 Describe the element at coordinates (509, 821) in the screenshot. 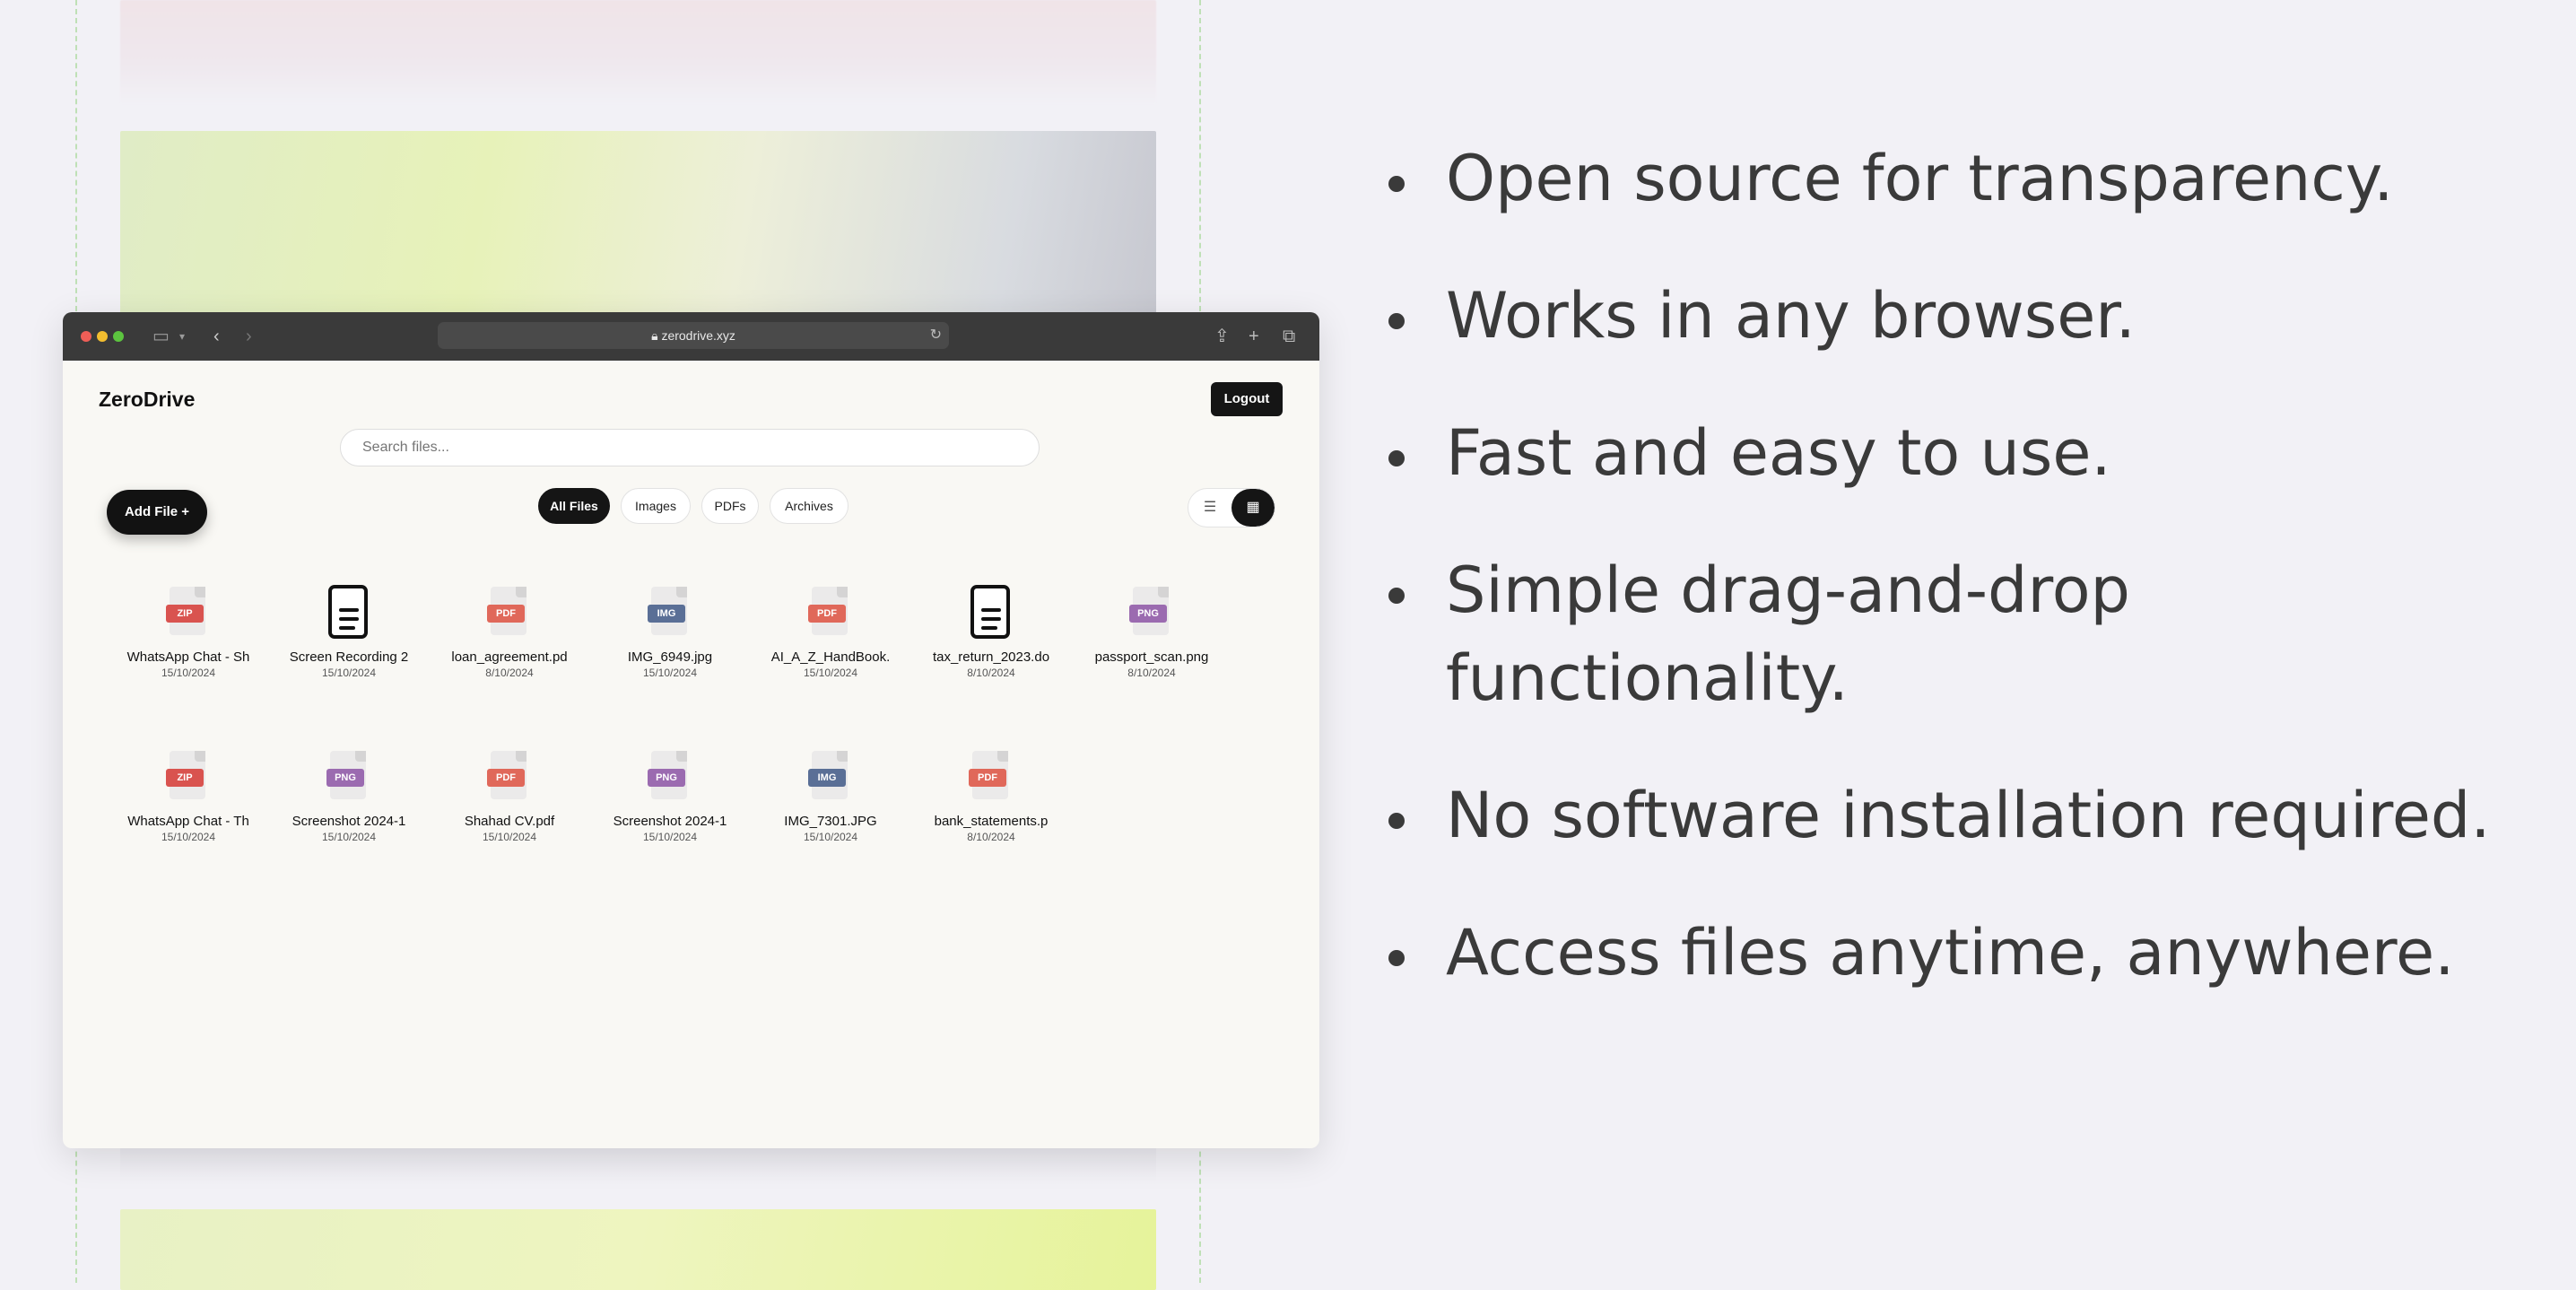

I see `file-name: Shahad CV.pdf` at that location.